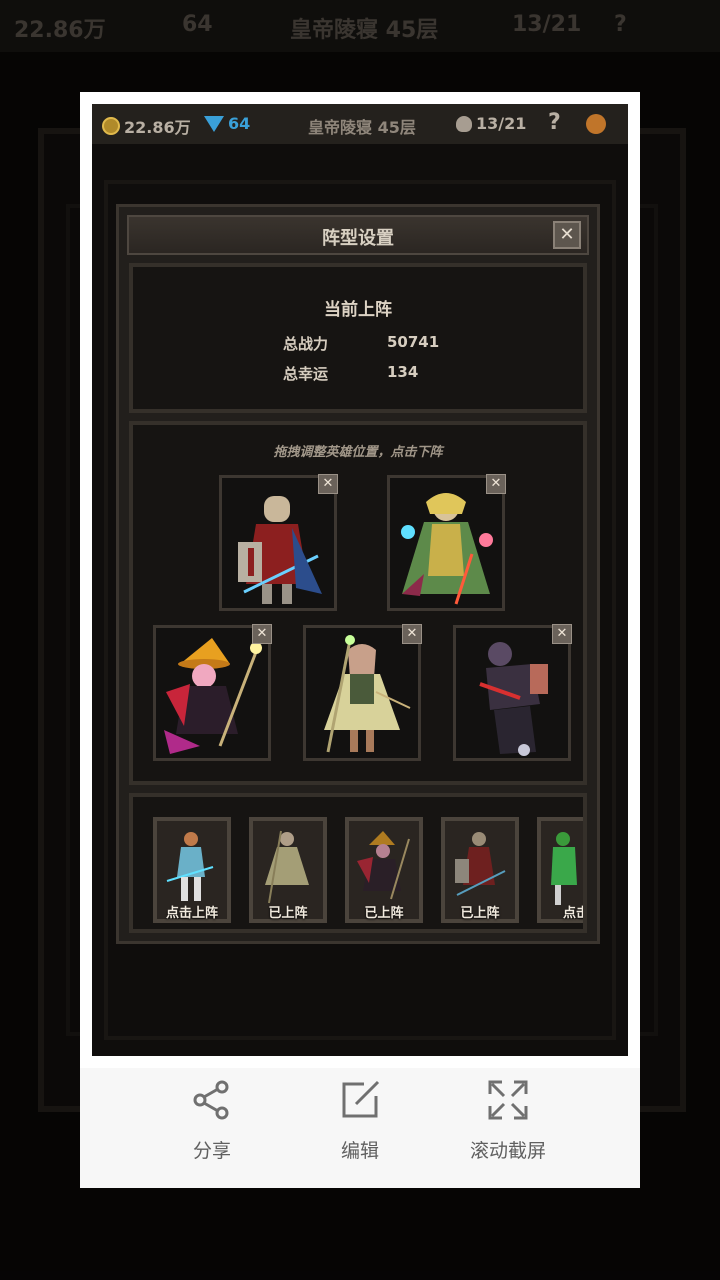 The width and height of the screenshot is (720, 1280). I want to click on gold-amount: 22.86万, so click(157, 127).